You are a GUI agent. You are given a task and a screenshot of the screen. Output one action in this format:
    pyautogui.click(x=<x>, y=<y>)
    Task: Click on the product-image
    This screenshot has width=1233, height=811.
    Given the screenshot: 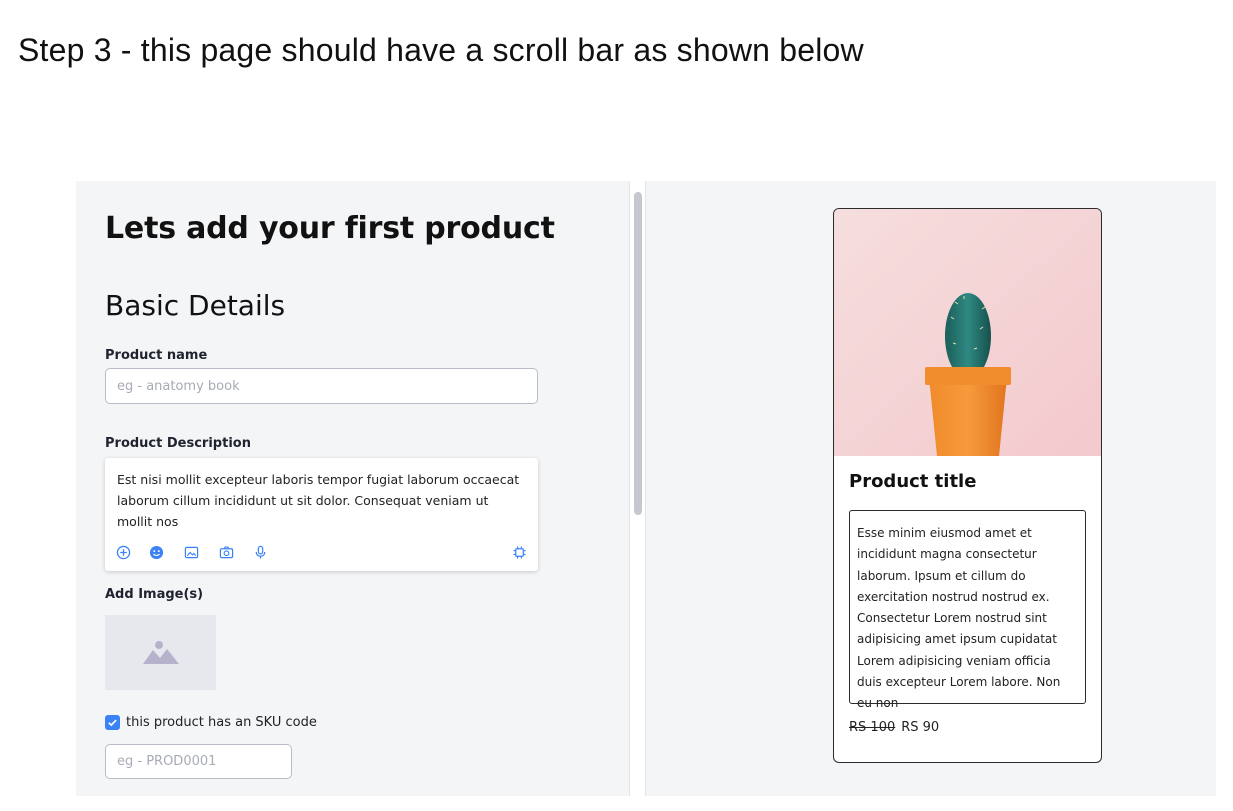 What is the action you would take?
    pyautogui.click(x=967, y=332)
    